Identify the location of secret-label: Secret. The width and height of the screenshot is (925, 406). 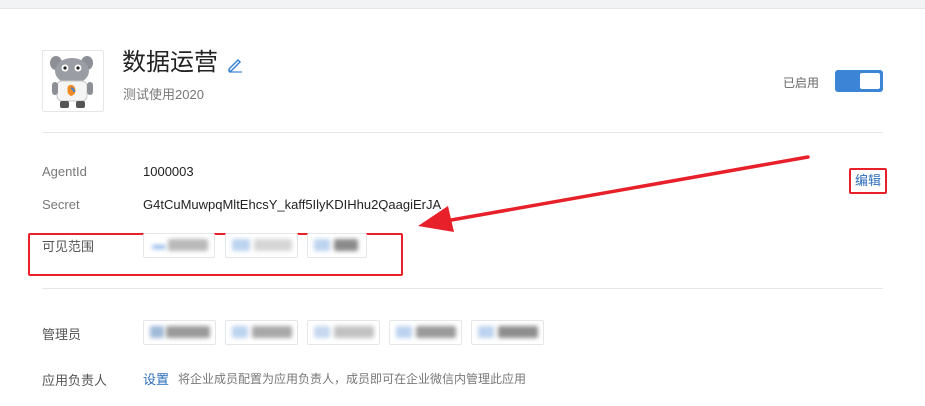
(61, 204).